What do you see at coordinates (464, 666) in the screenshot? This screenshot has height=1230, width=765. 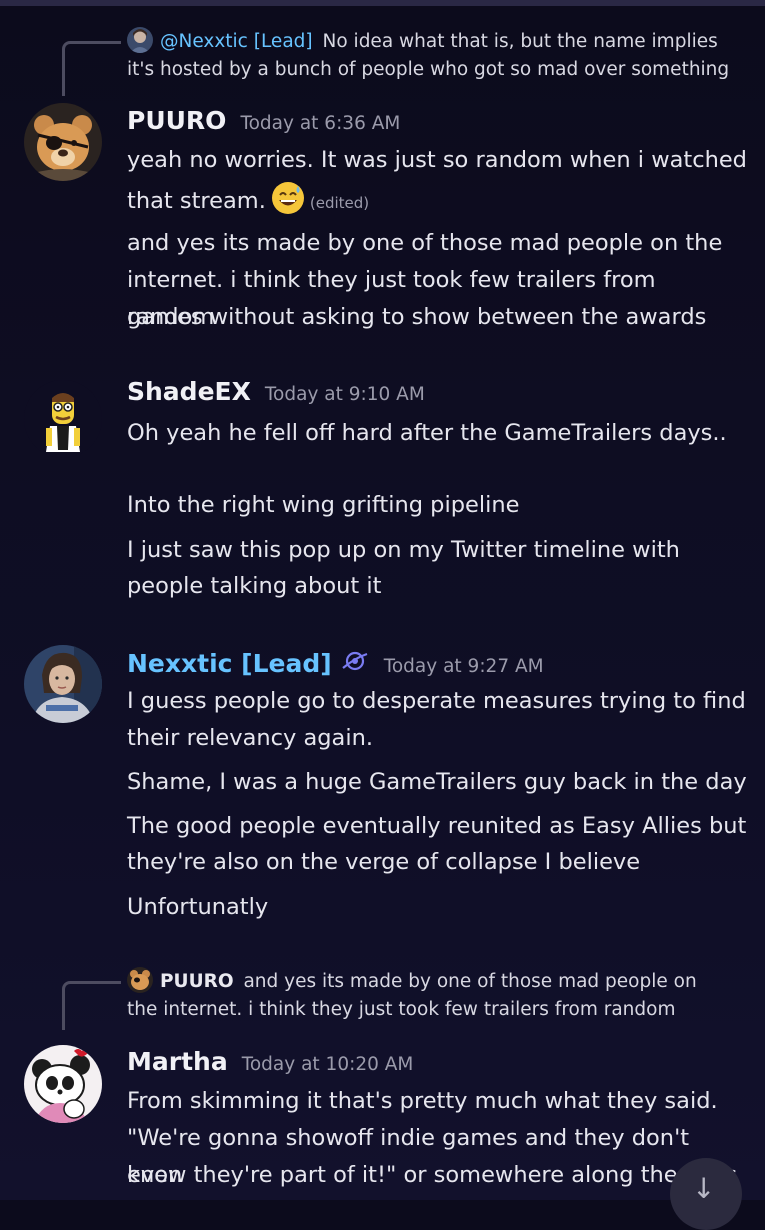 I see `timestamp: Today at 9:27 AM` at bounding box center [464, 666].